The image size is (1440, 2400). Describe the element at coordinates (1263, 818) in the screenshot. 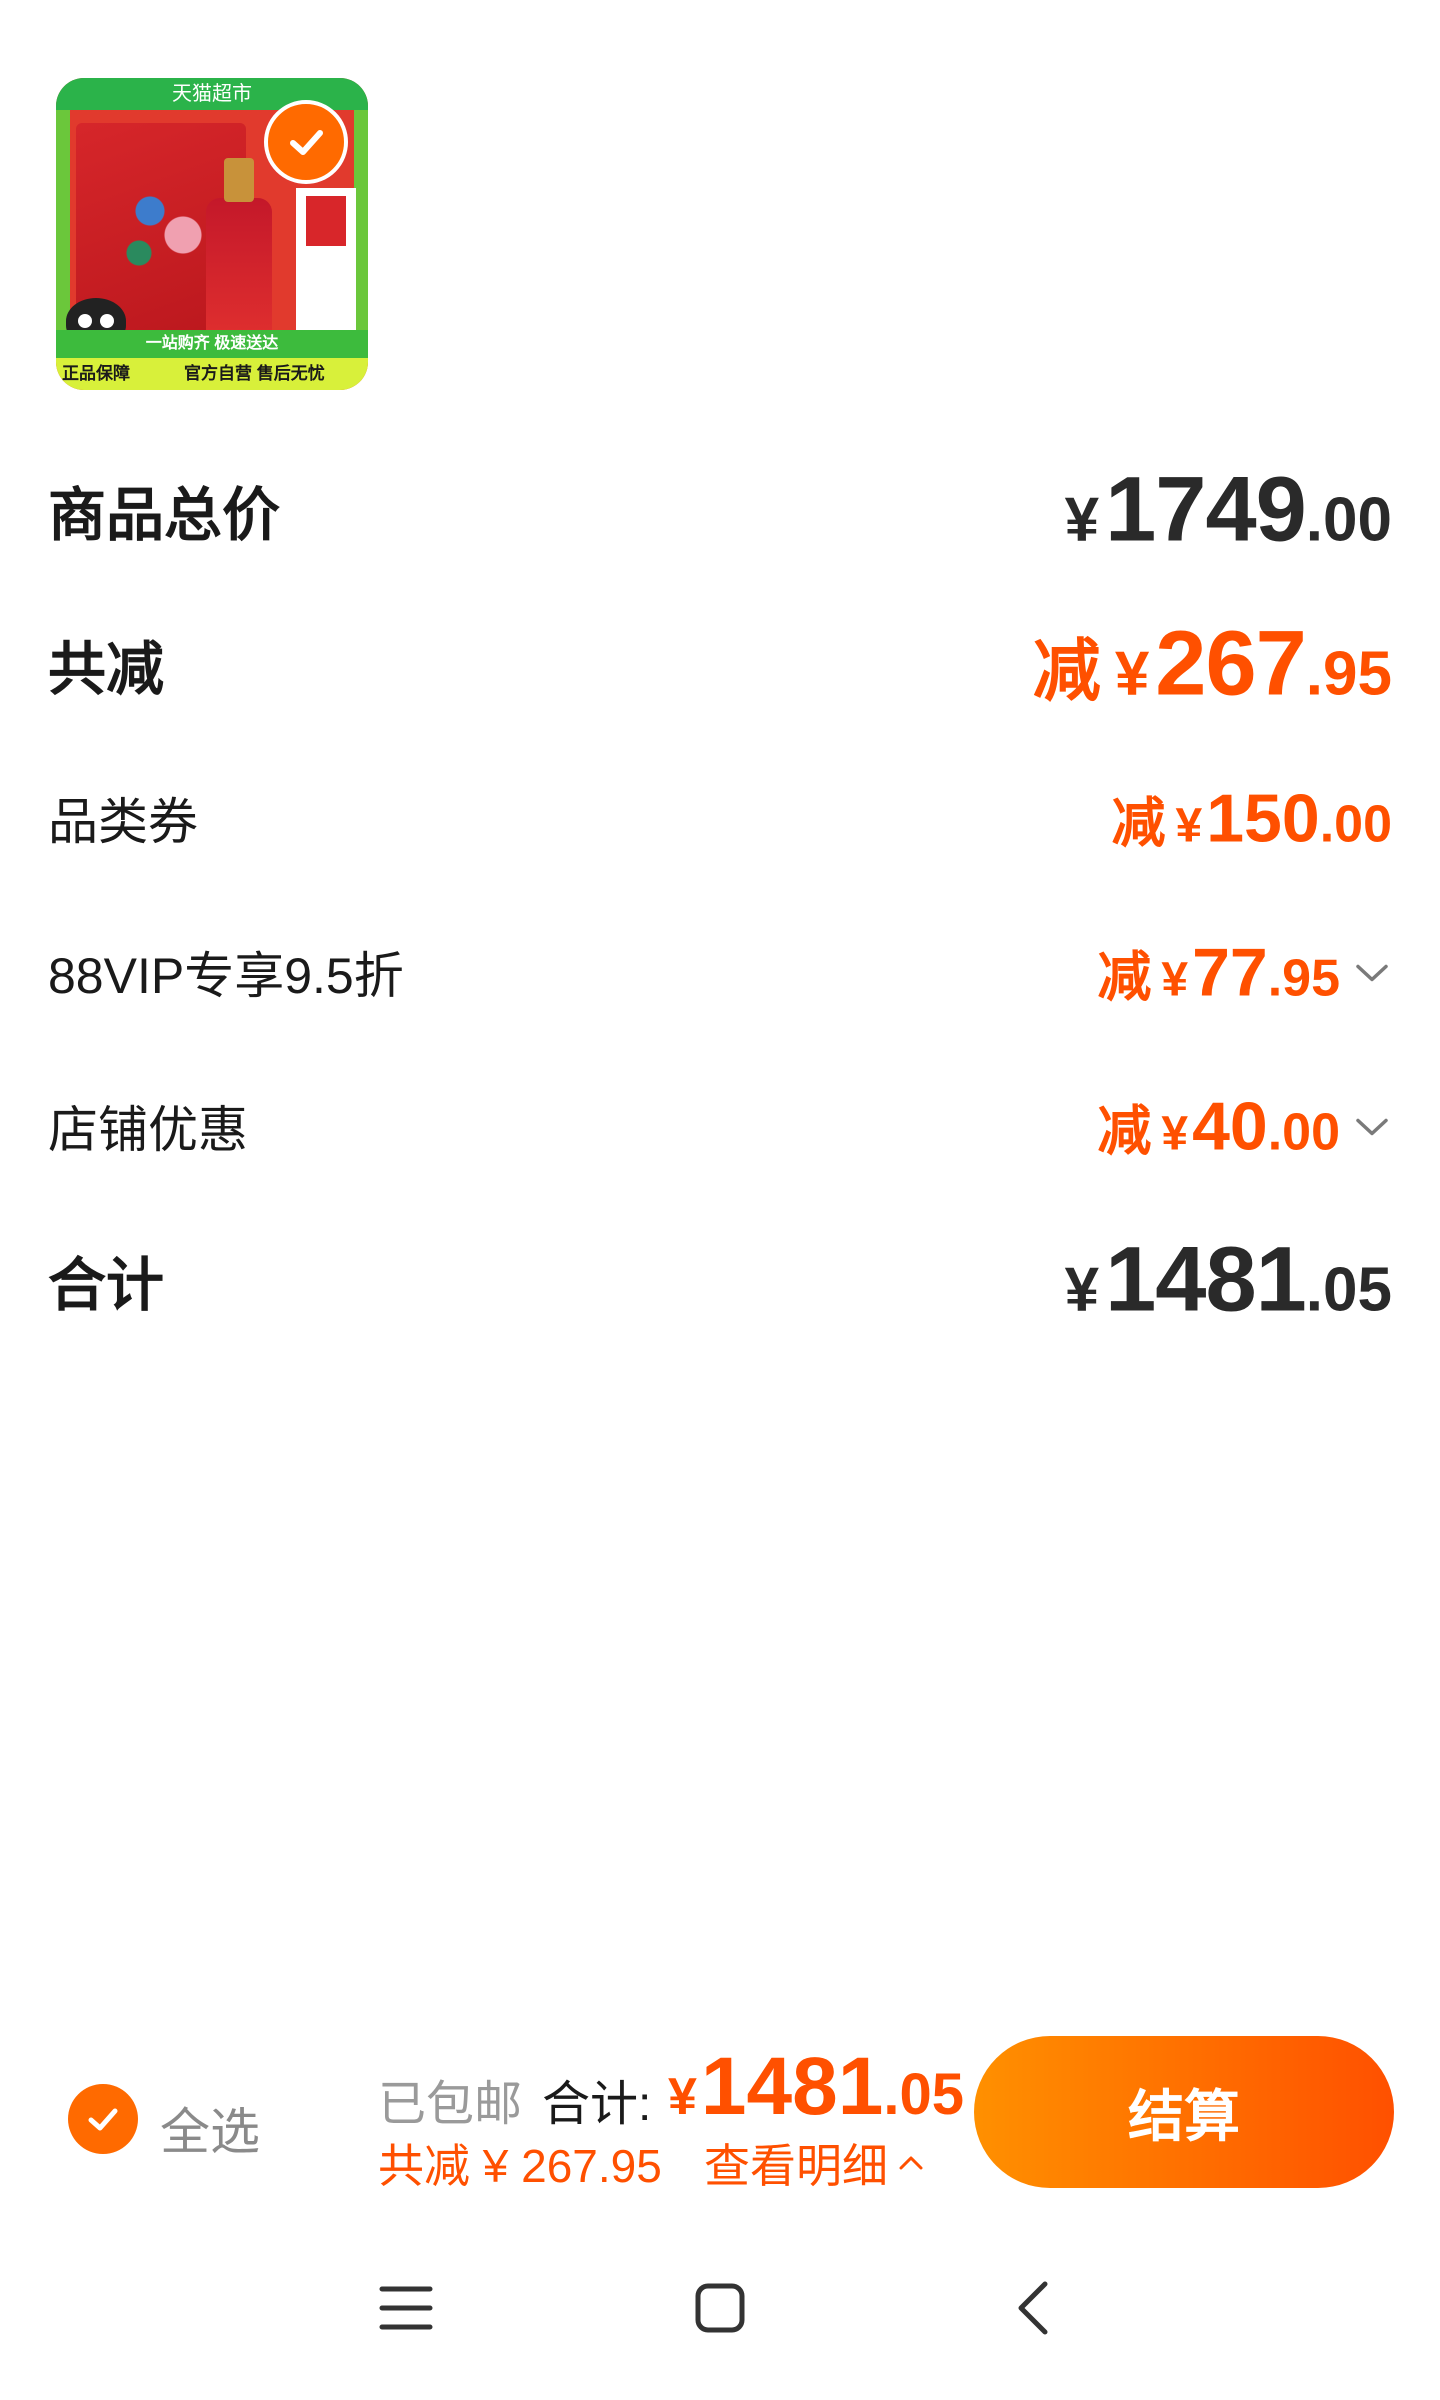

I see `value-integer: 150` at that location.